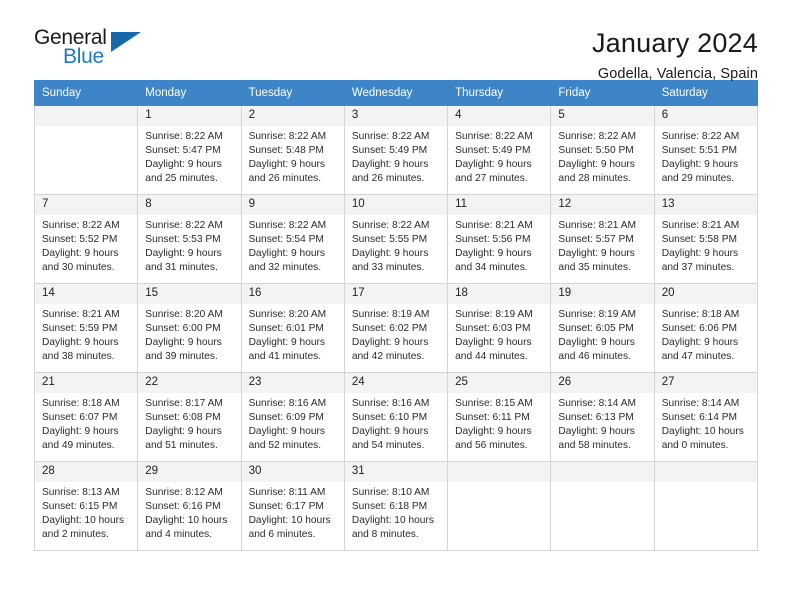 The height and width of the screenshot is (612, 792). Describe the element at coordinates (183, 418) in the screenshot. I see `sunset-text: Sunset: 6:08 PM` at that location.